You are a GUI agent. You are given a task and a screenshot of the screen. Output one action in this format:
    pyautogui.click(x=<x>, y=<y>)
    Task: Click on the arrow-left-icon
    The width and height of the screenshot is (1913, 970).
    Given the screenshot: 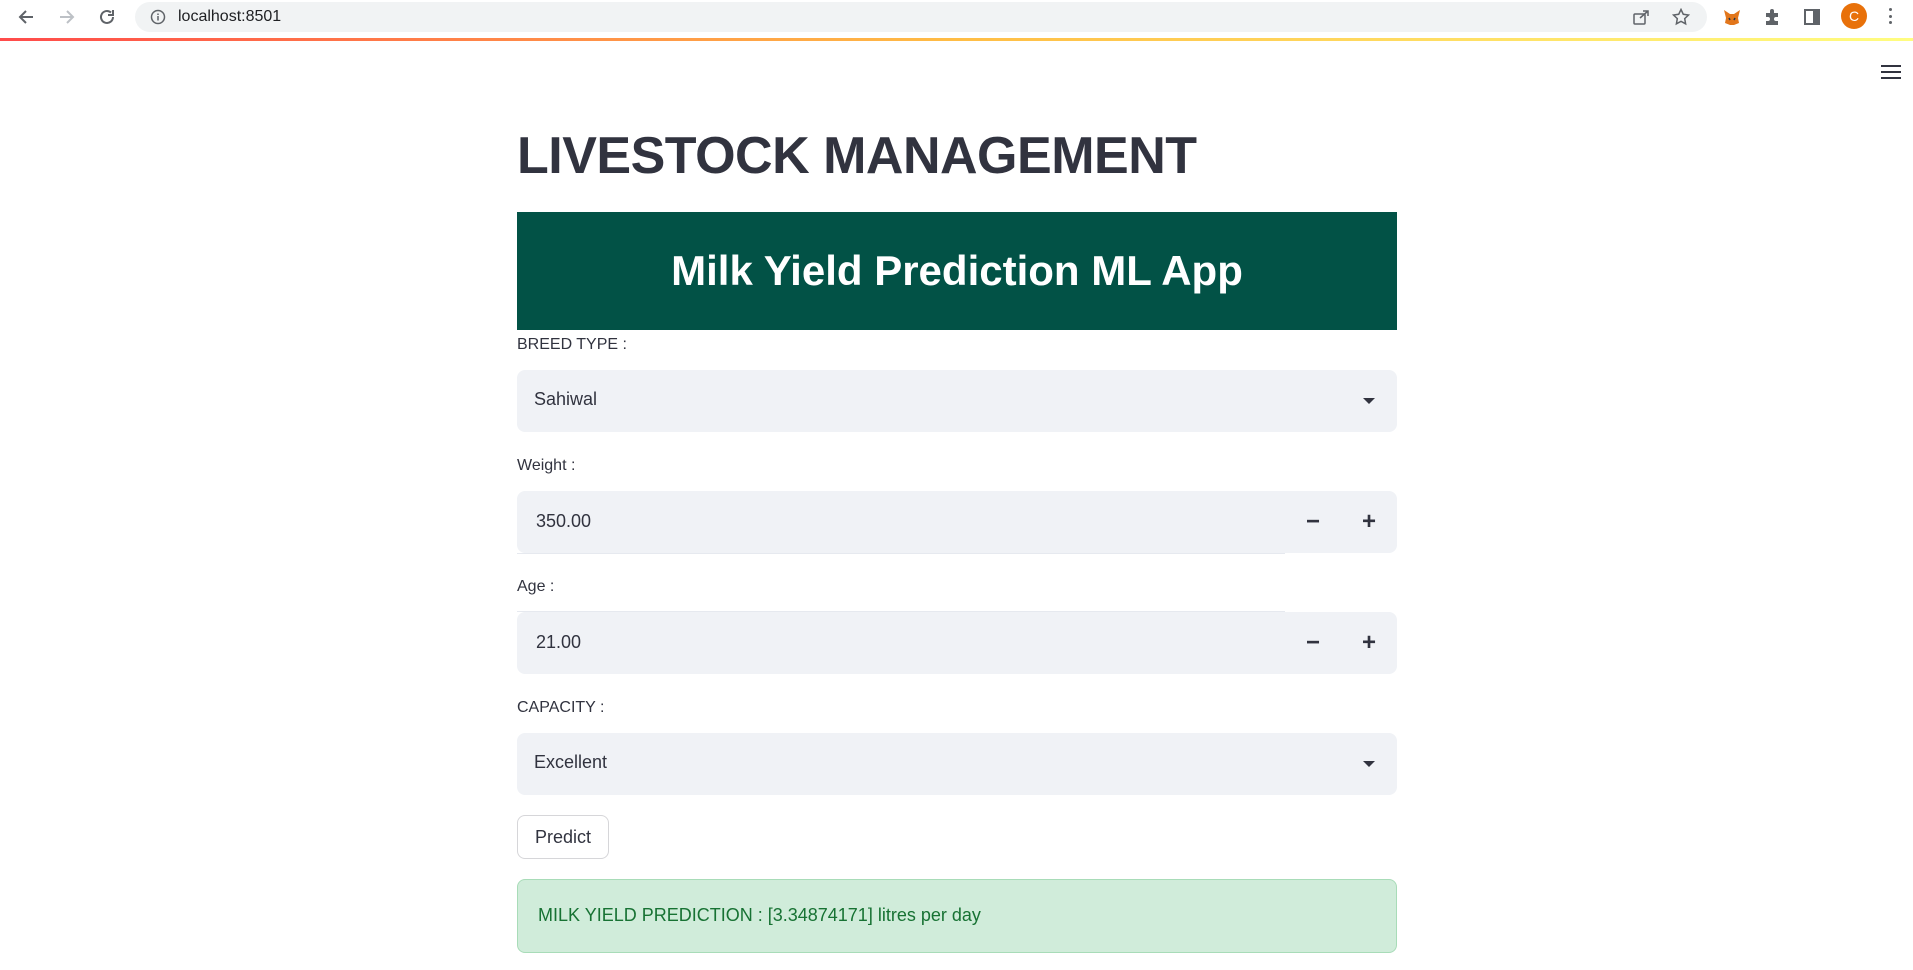 What is the action you would take?
    pyautogui.click(x=25, y=17)
    